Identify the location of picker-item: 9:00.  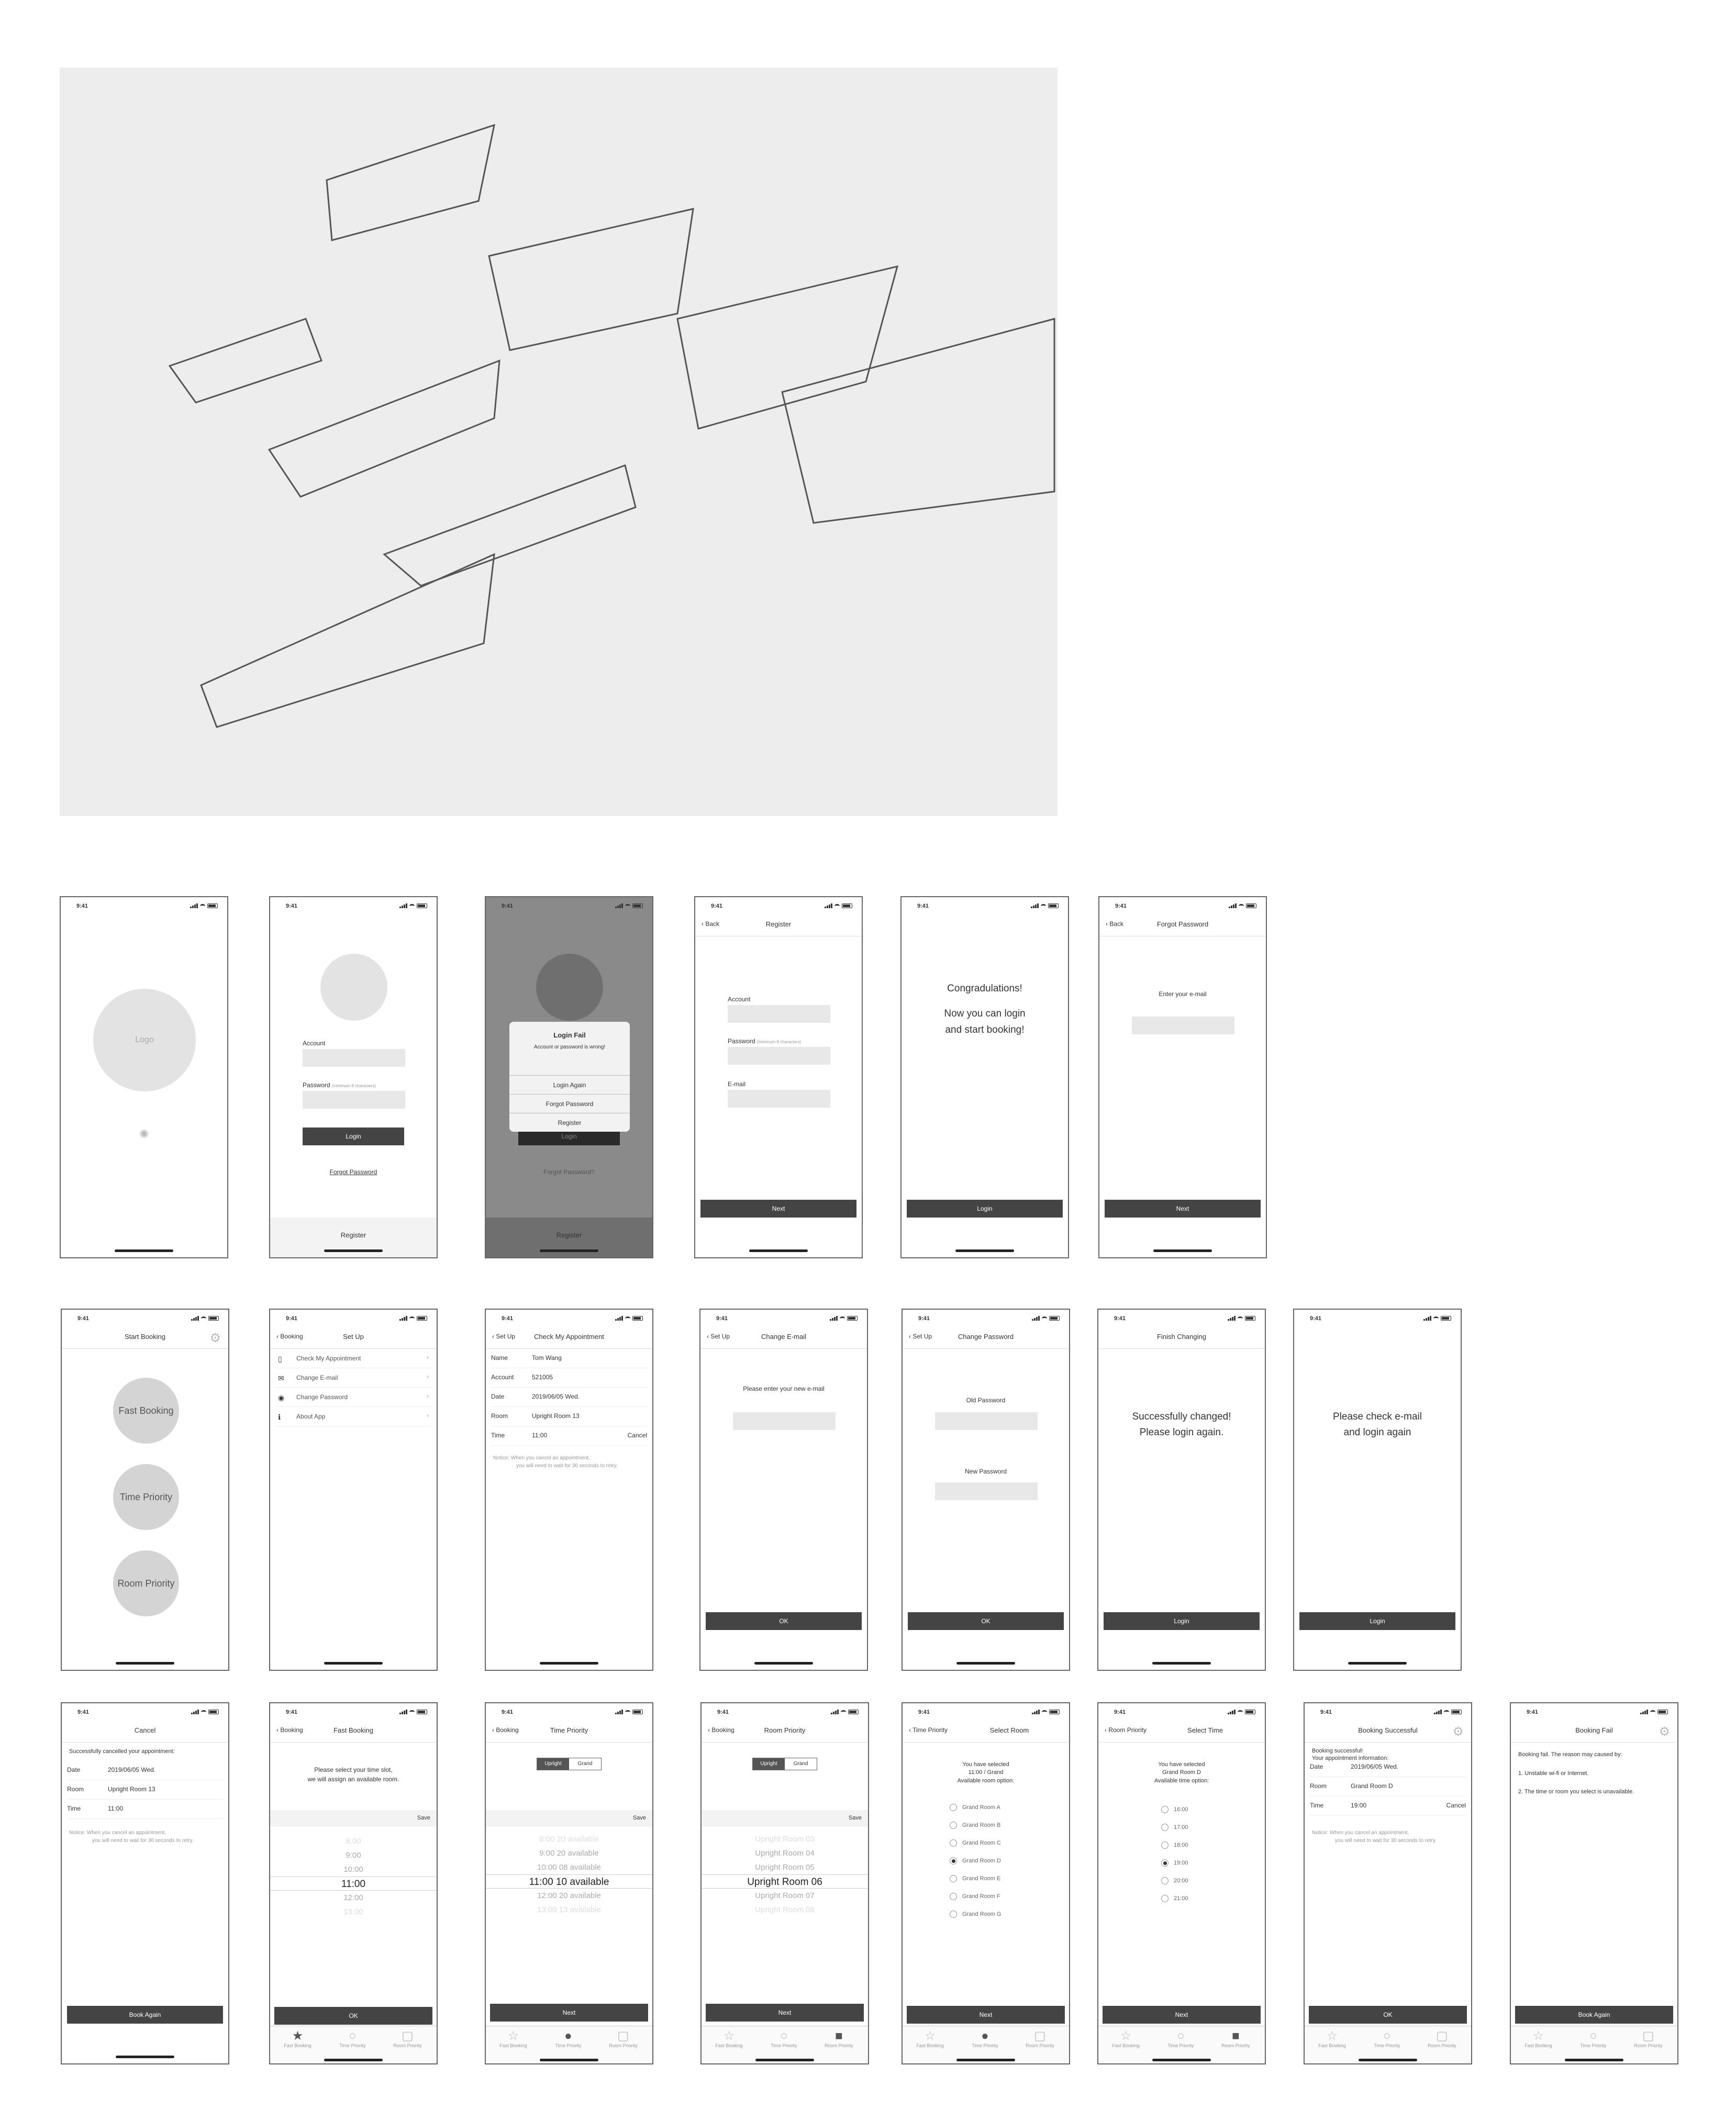
(353, 1855).